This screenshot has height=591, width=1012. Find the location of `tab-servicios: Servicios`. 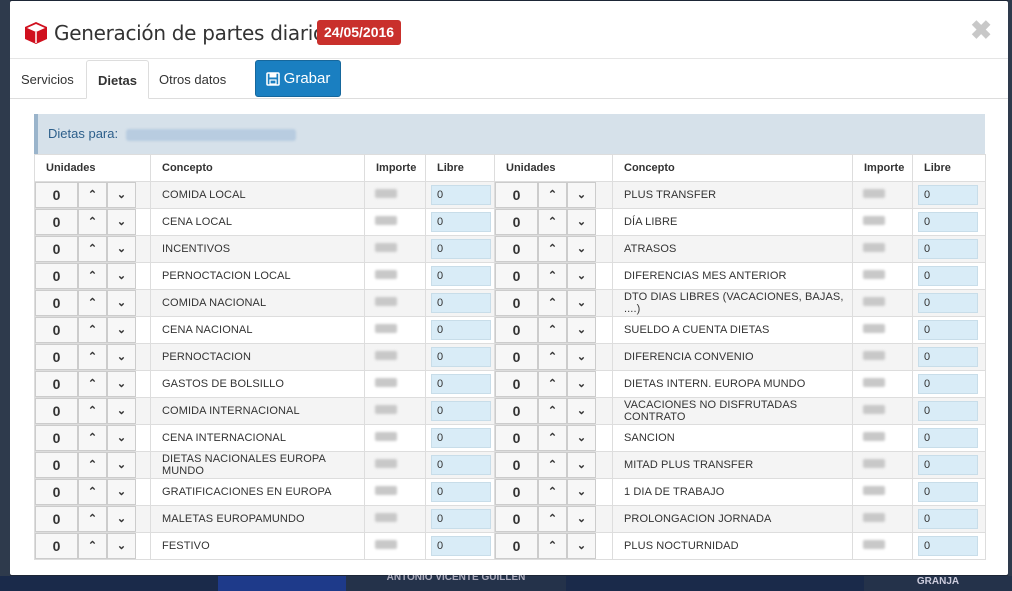

tab-servicios: Servicios is located at coordinates (47, 79).